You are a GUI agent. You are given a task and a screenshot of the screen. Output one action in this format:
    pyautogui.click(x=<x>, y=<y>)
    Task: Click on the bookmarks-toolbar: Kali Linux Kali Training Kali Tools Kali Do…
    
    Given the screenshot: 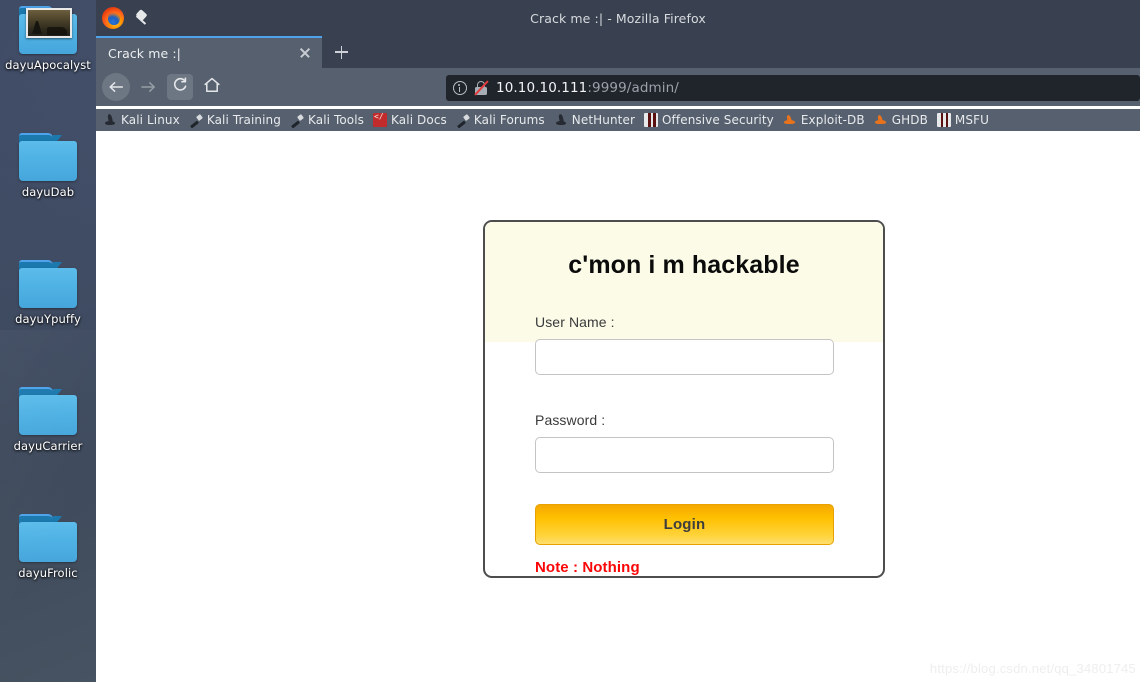 What is the action you would take?
    pyautogui.click(x=618, y=120)
    